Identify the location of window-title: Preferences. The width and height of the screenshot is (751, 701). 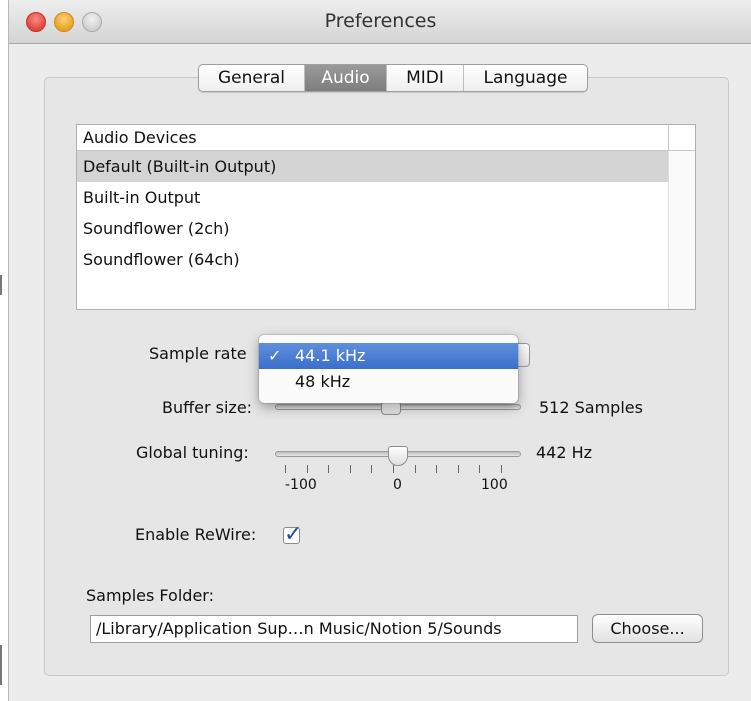
(380, 21).